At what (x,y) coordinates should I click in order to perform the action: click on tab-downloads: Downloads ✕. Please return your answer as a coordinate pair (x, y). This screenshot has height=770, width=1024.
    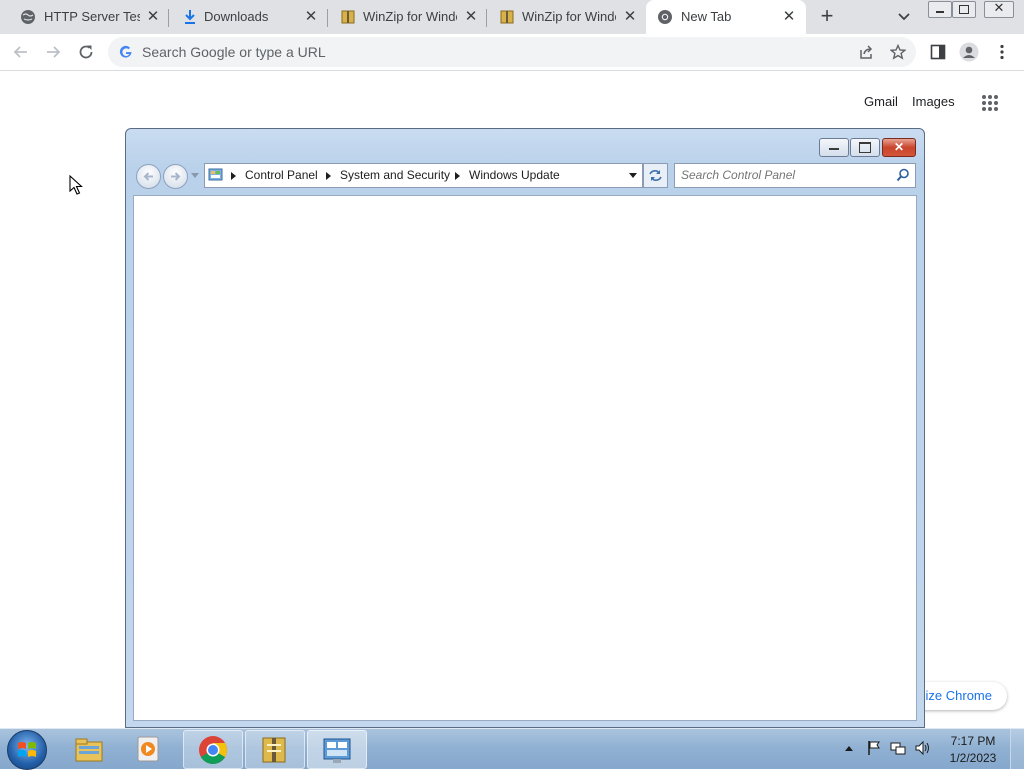
    Looking at the image, I should click on (248, 17).